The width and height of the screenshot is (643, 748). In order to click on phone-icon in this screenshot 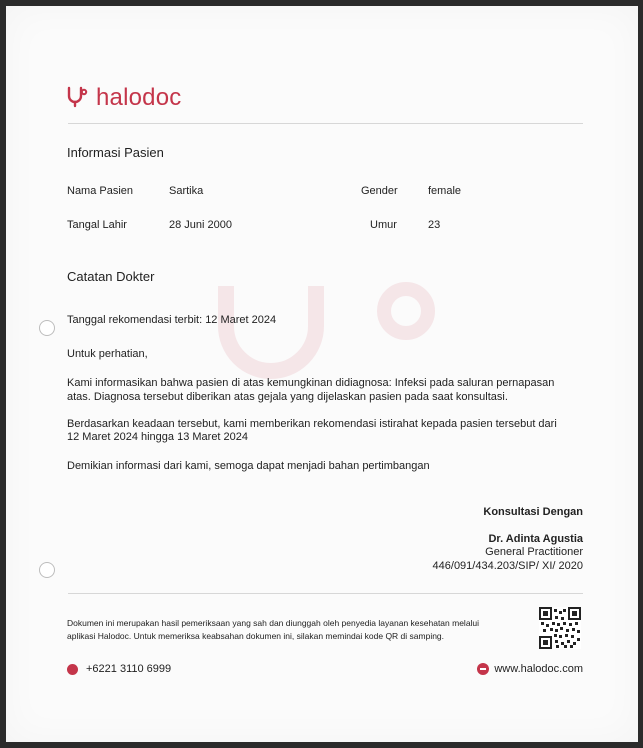, I will do `click(72, 669)`.